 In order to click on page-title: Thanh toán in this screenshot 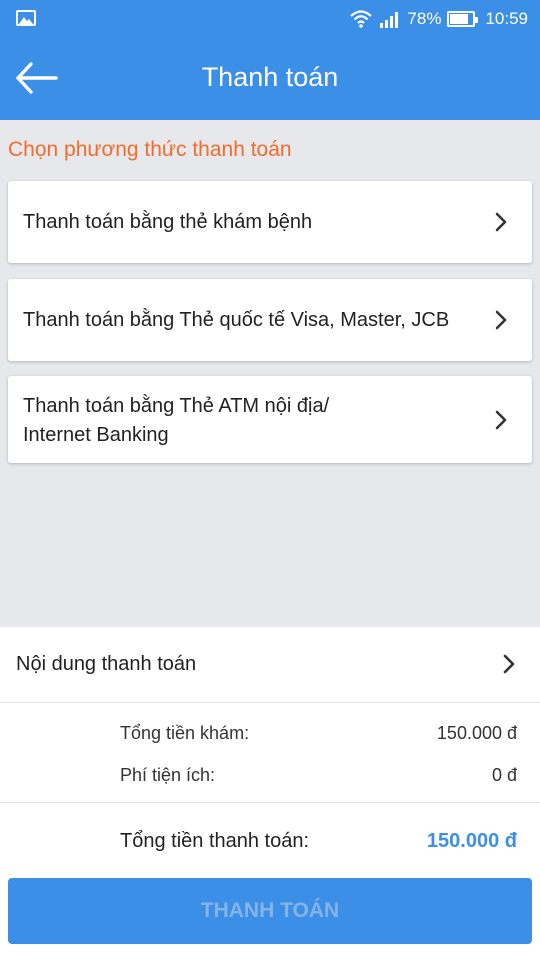, I will do `click(270, 77)`.